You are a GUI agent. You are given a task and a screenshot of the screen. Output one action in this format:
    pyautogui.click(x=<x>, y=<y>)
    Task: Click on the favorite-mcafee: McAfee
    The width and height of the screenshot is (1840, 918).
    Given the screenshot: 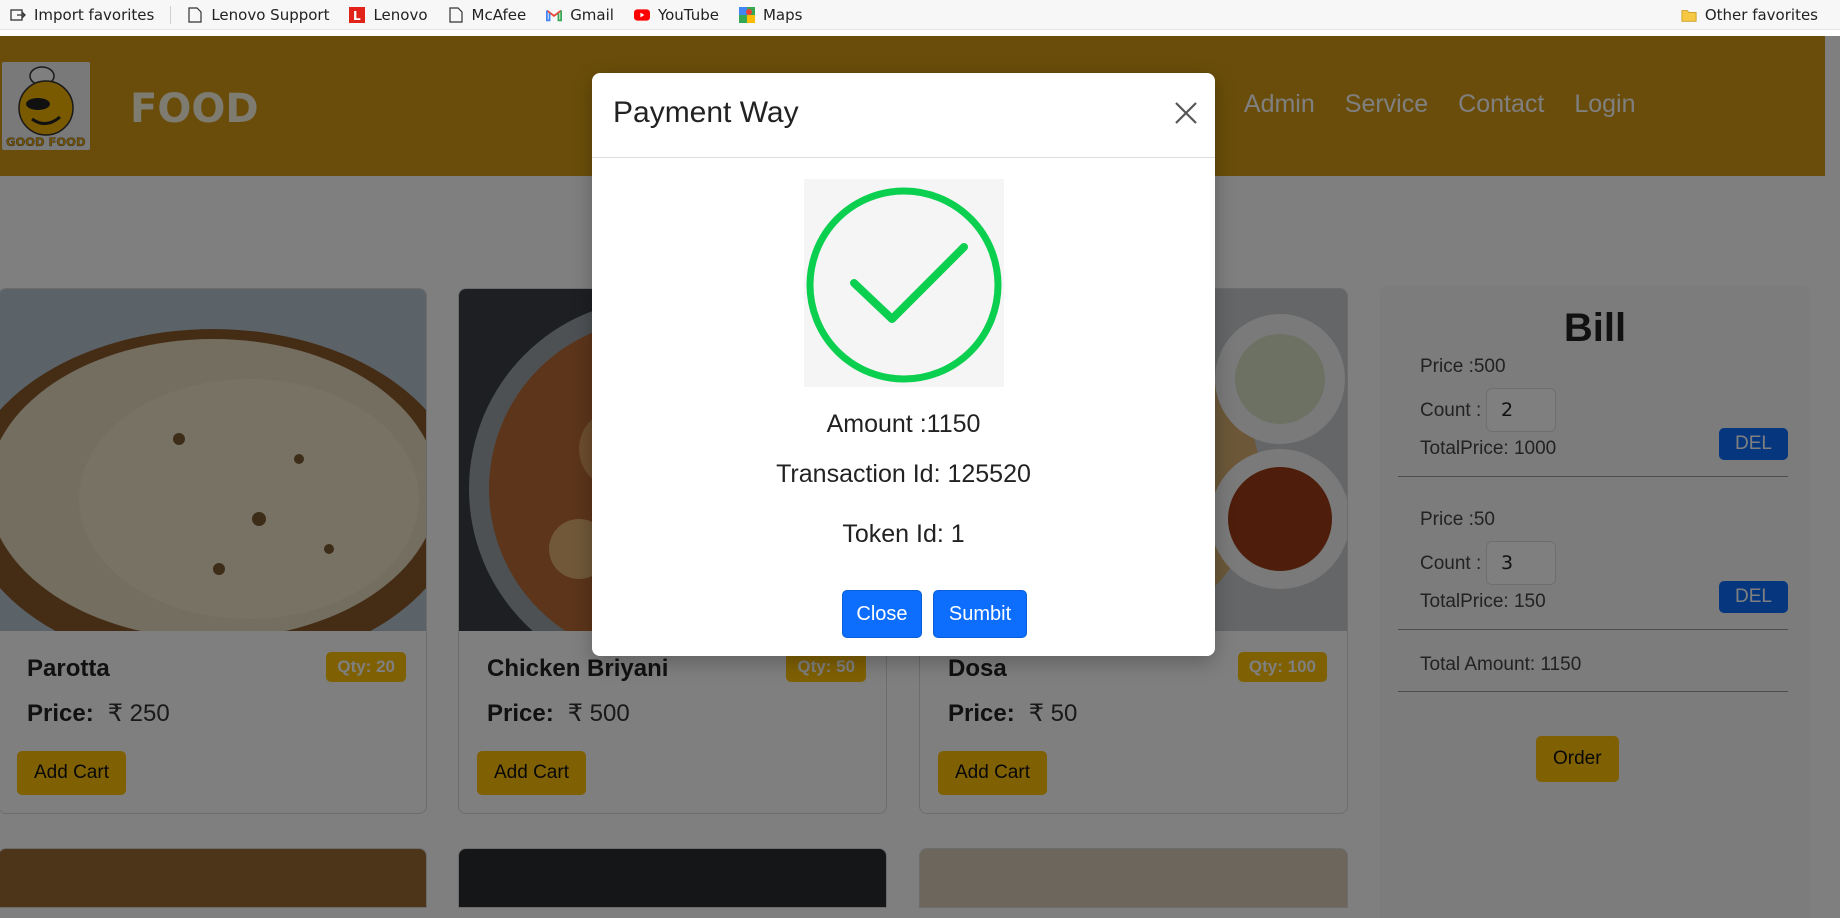 What is the action you would take?
    pyautogui.click(x=487, y=15)
    